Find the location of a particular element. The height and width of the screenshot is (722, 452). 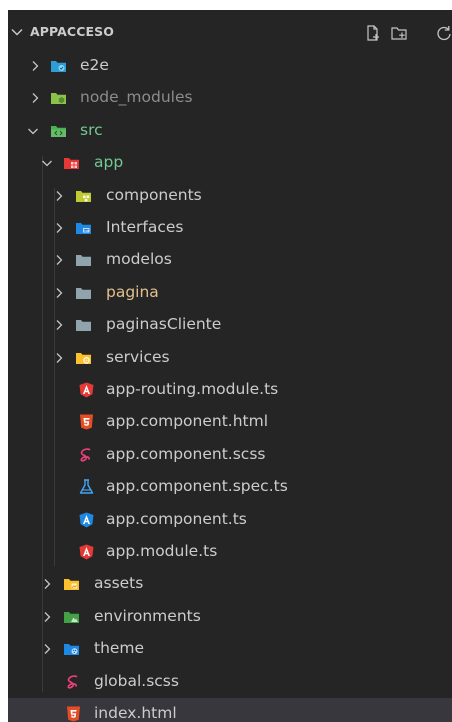

tree-item-paginas-cliente: paginasCliente is located at coordinates (230, 325).